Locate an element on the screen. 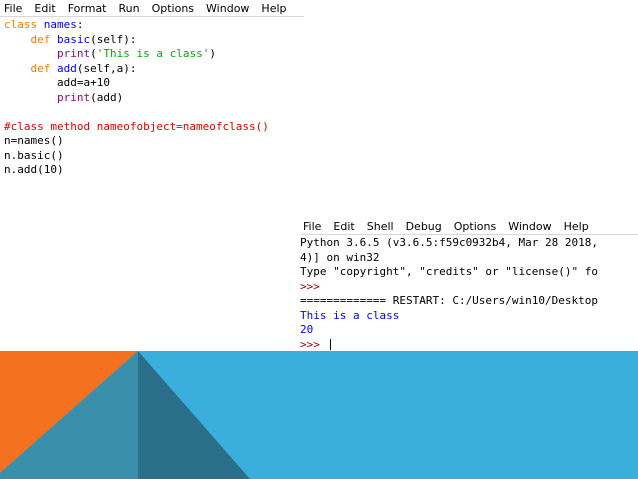 This screenshot has height=479, width=638. editor-code-token: (self): is located at coordinates (113, 39).